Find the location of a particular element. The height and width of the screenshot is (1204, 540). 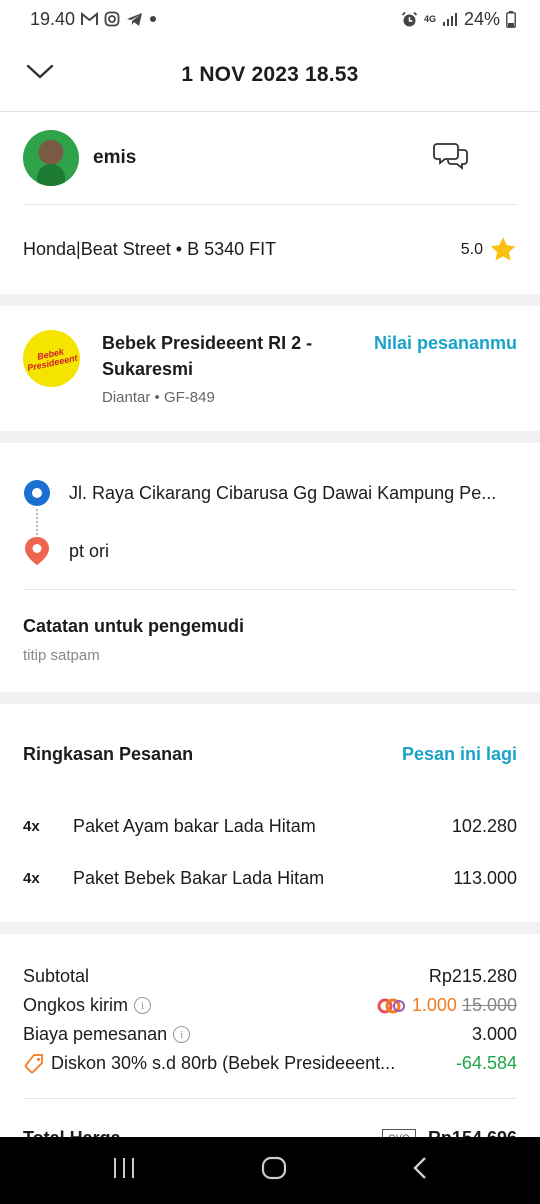

subtotal-value: Rp215.280 is located at coordinates (472, 976).